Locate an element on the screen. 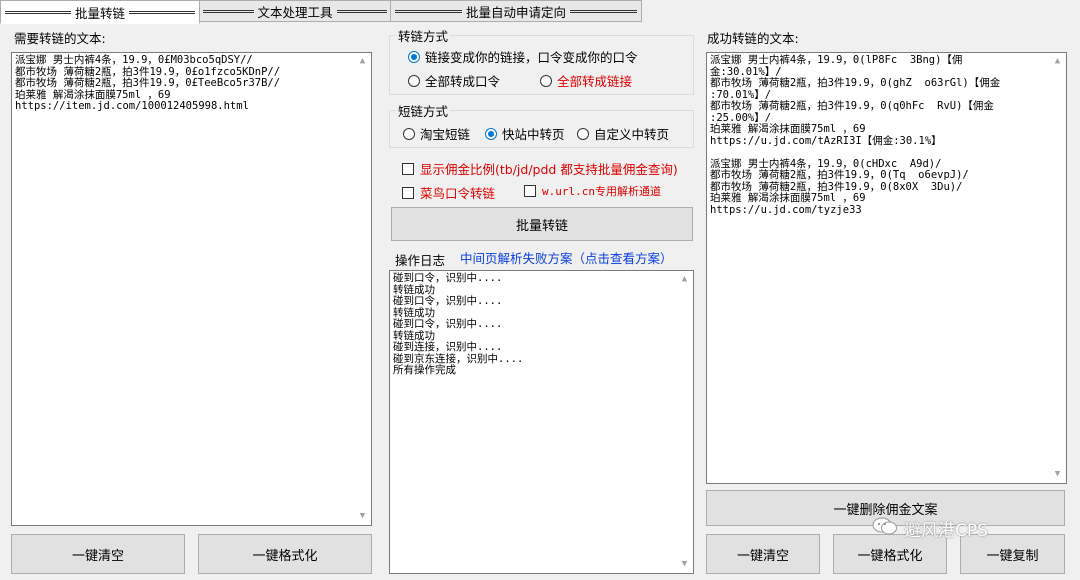 The width and height of the screenshot is (1080, 580). watermark-text: 避风港CPS is located at coordinates (946, 531).